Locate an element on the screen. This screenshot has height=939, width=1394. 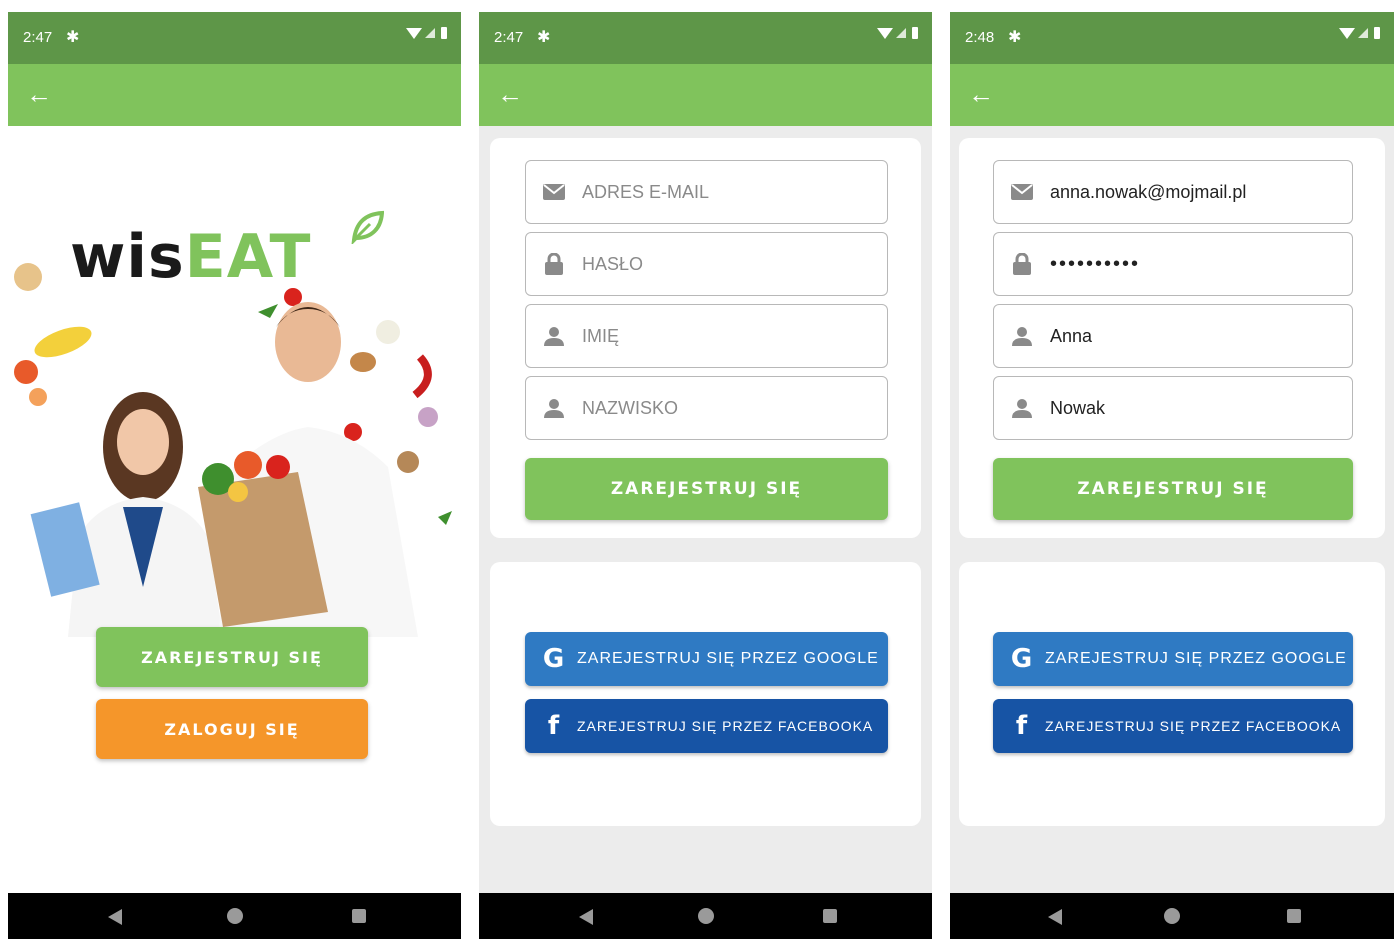
status-bar: 2:48 ✱ is located at coordinates (1172, 38).